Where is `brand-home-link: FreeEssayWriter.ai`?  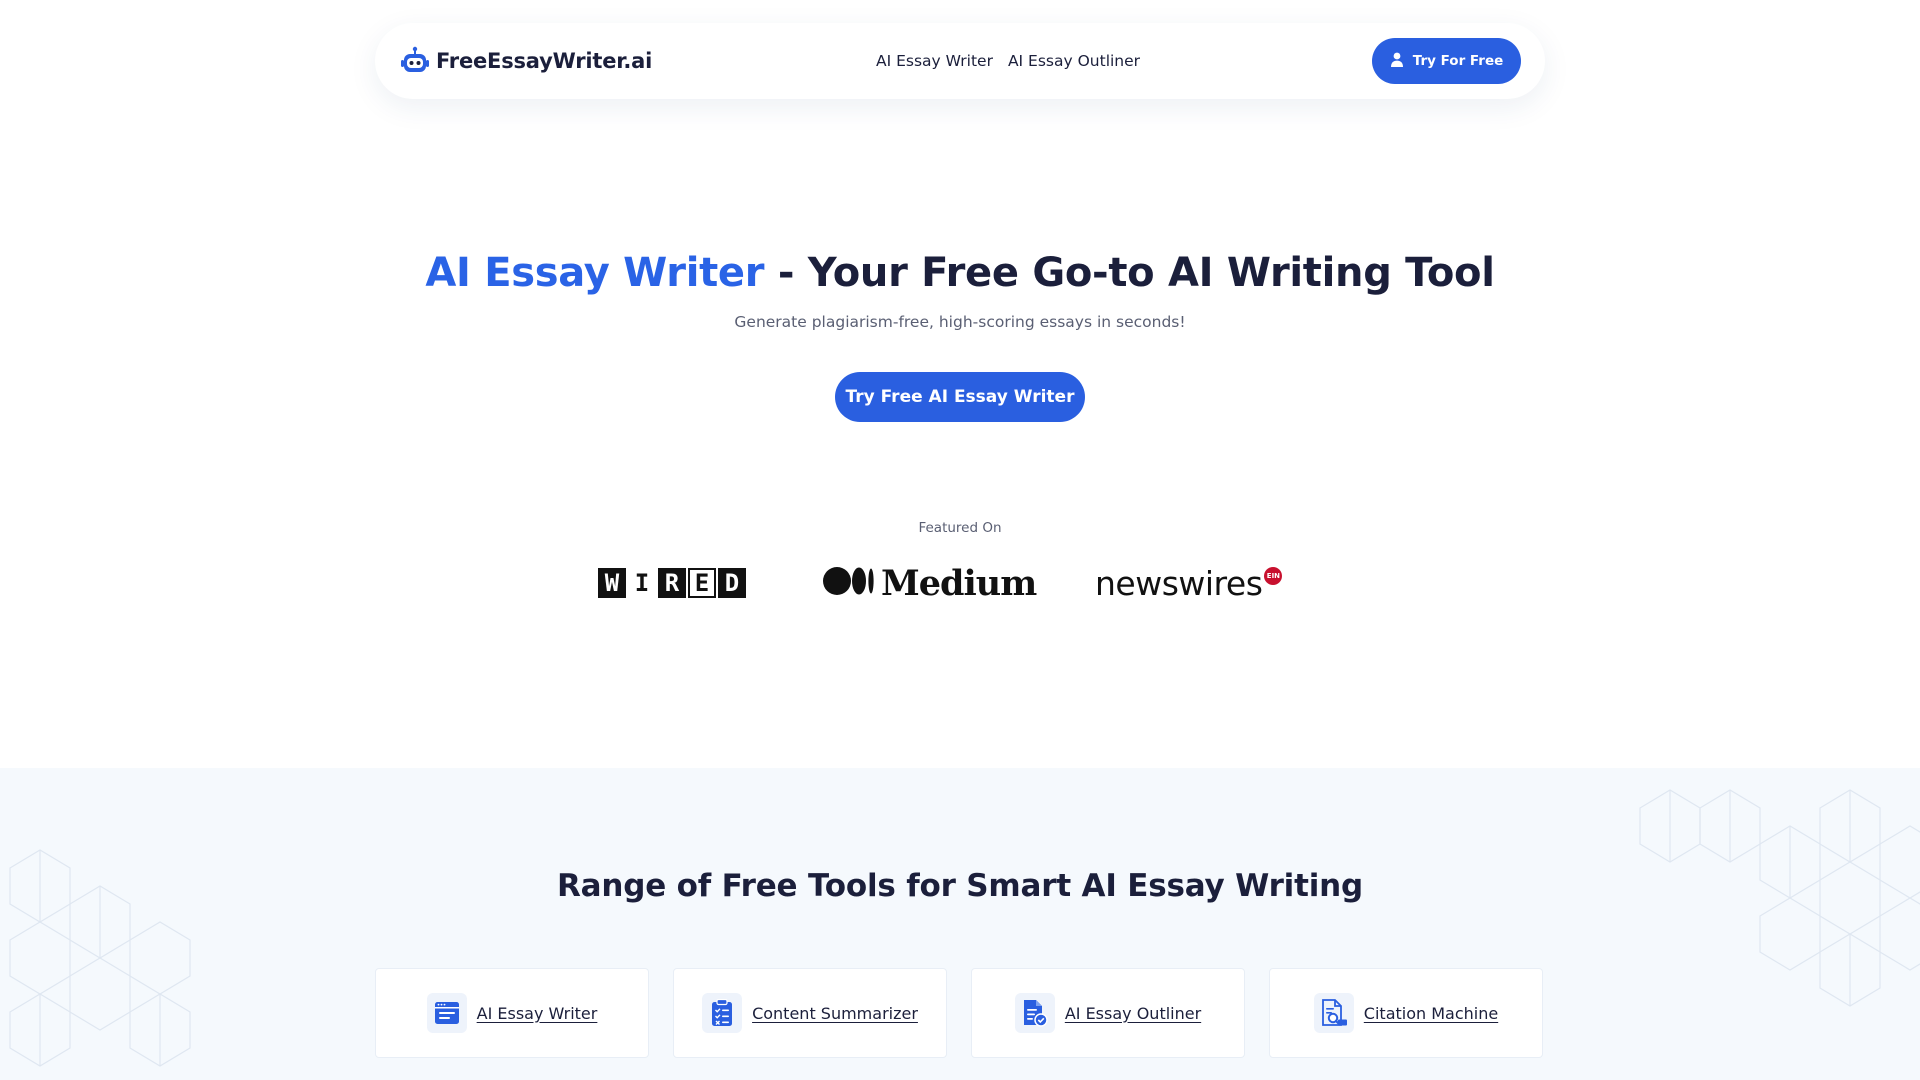 brand-home-link: FreeEssayWriter.ai is located at coordinates (525, 61).